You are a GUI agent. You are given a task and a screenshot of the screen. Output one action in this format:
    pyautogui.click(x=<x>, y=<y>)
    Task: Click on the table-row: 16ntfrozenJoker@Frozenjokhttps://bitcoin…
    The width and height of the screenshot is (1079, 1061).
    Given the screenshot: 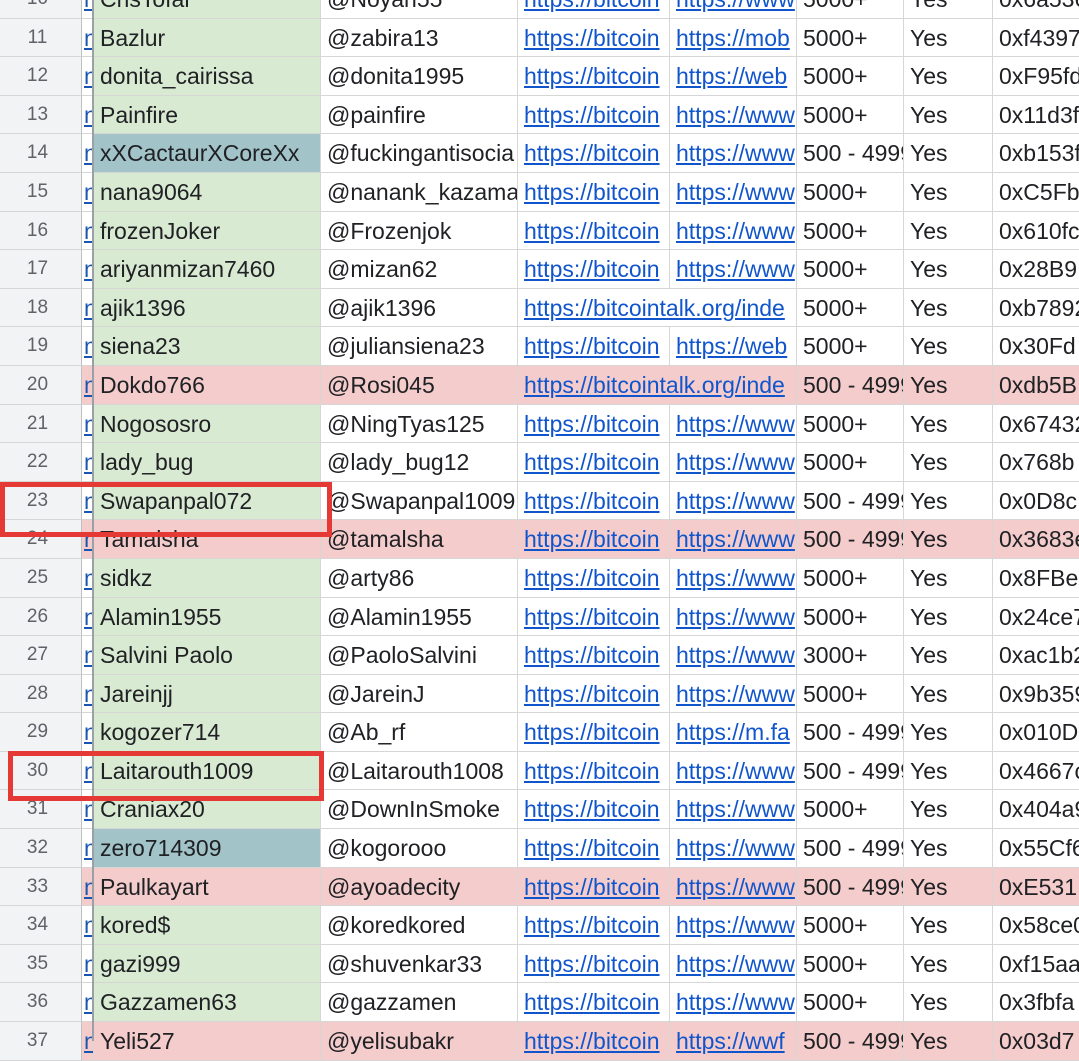 What is the action you would take?
    pyautogui.click(x=539, y=231)
    